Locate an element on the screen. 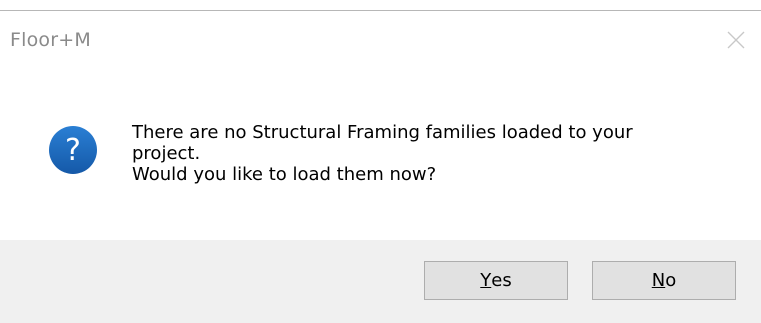 Image resolution: width=761 pixels, height=323 pixels. no-button: No is located at coordinates (664, 280).